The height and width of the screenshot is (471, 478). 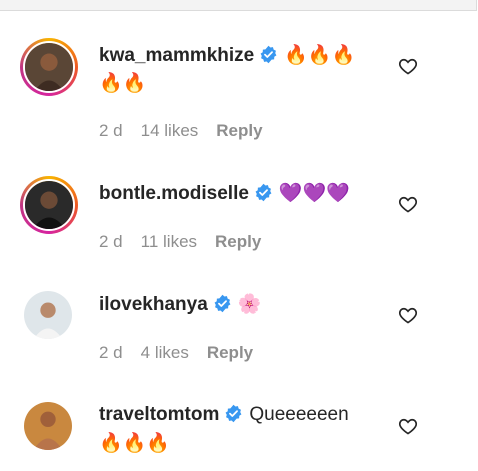 I want to click on username-link: bontle.modiselle, so click(x=174, y=193).